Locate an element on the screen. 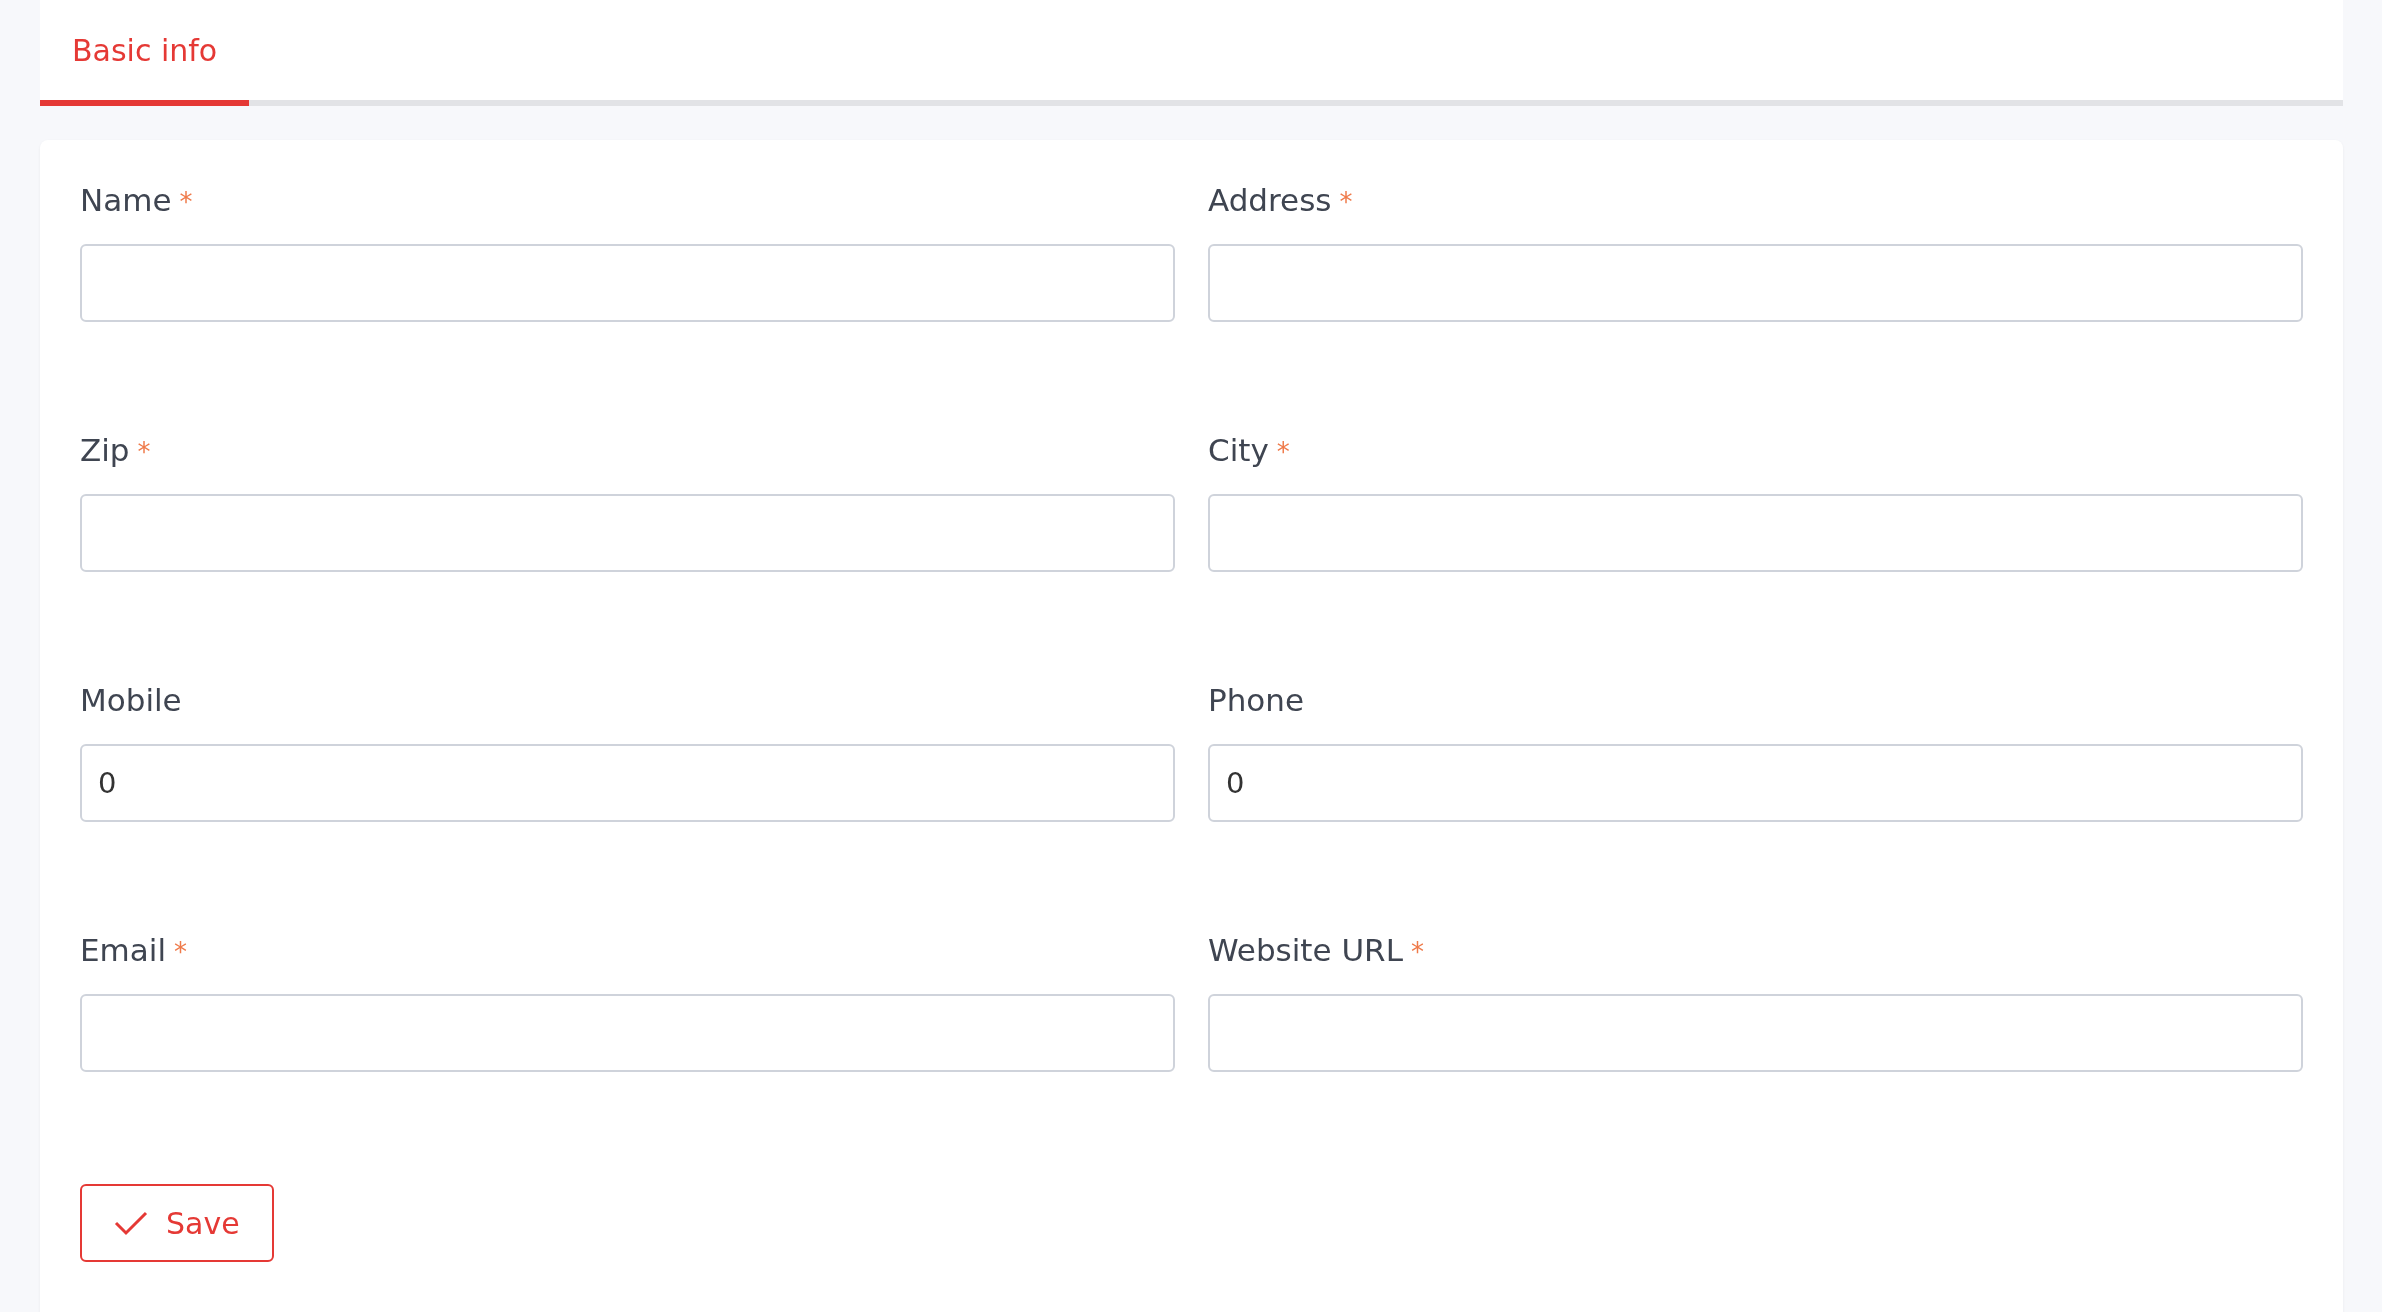 Image resolution: width=2382 pixels, height=1312 pixels. field-label: Zip is located at coordinates (105, 450).